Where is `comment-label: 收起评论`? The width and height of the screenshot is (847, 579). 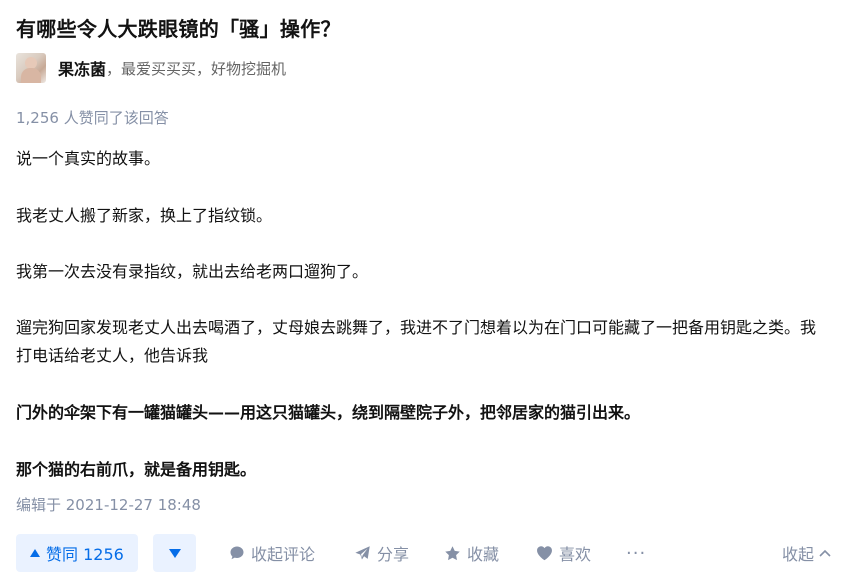 comment-label: 收起评论 is located at coordinates (283, 554).